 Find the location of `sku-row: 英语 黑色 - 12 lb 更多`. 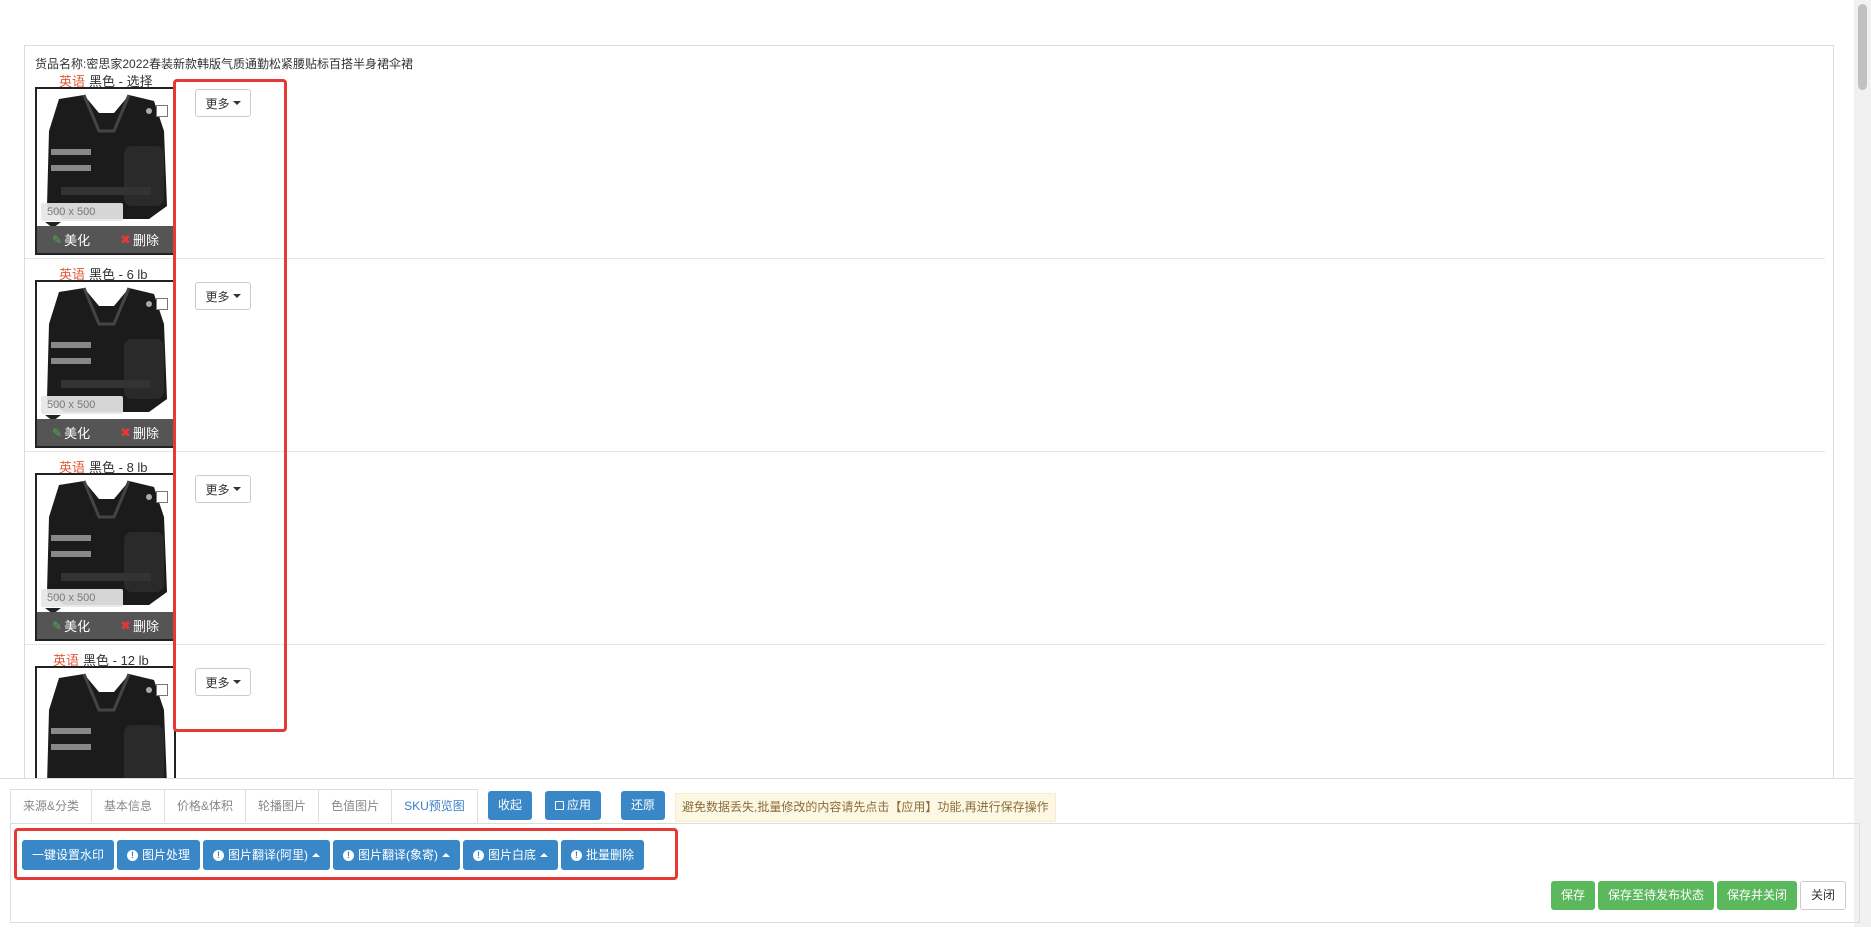

sku-row: 英语 黑色 - 12 lb 更多 is located at coordinates (925, 715).